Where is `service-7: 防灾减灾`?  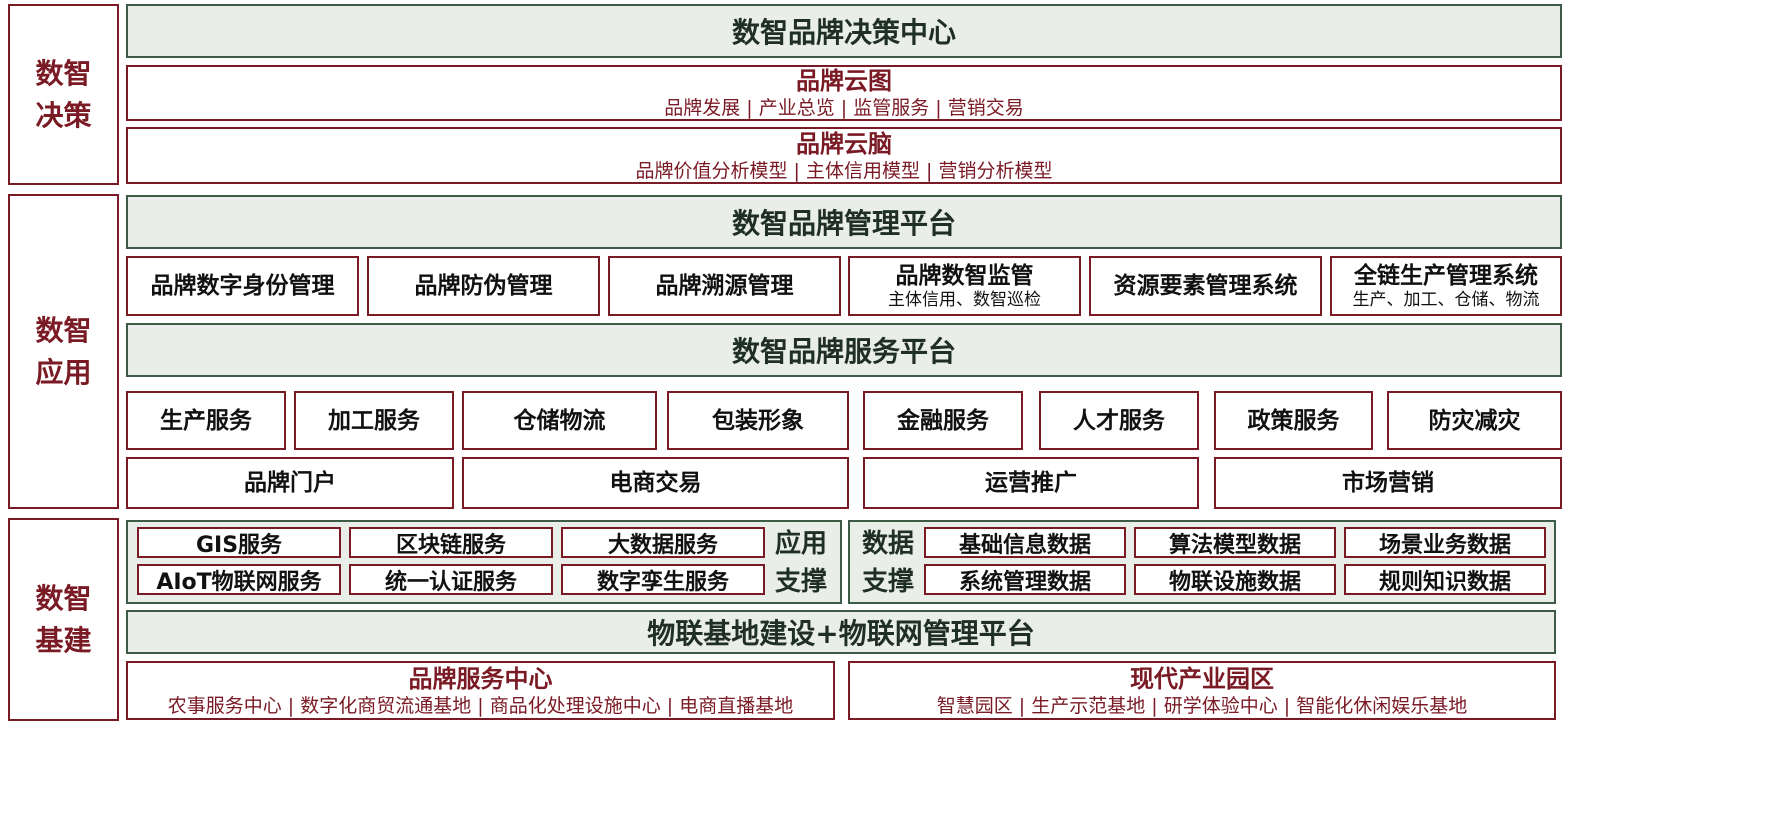
service-7: 防灾减灾 is located at coordinates (1474, 420).